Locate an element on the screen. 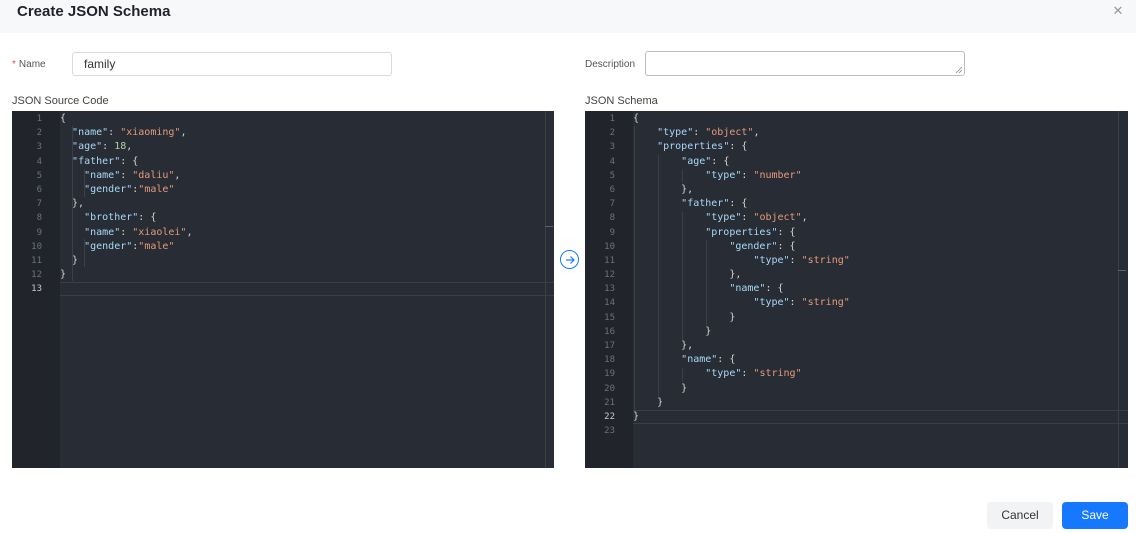  code-line: 11 "type": "string" is located at coordinates (856, 261).